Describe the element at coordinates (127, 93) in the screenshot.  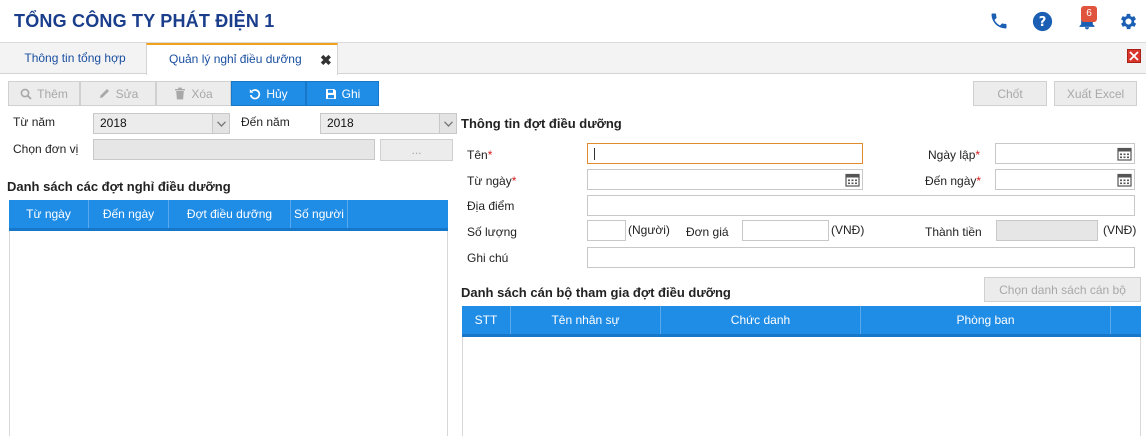
I see `edit-button-label: Sửa` at that location.